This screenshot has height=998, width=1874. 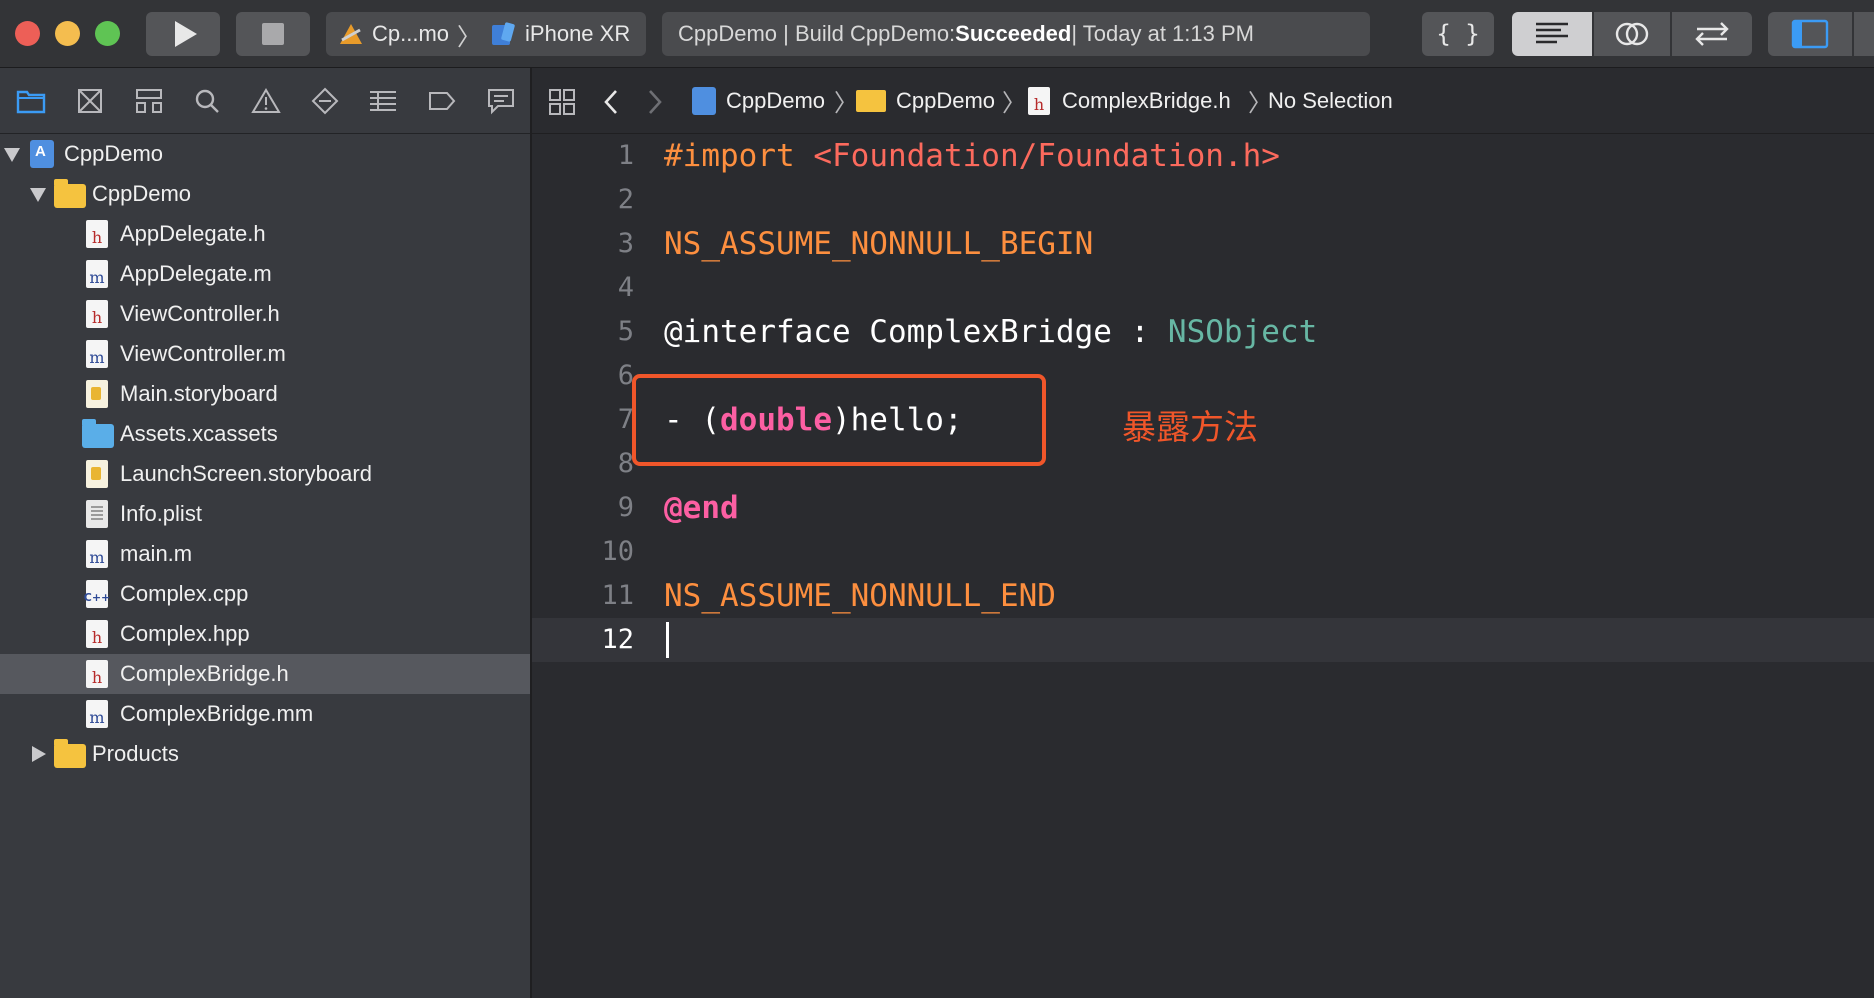 I want to click on code-line: 9 @end, so click(x=1203, y=508).